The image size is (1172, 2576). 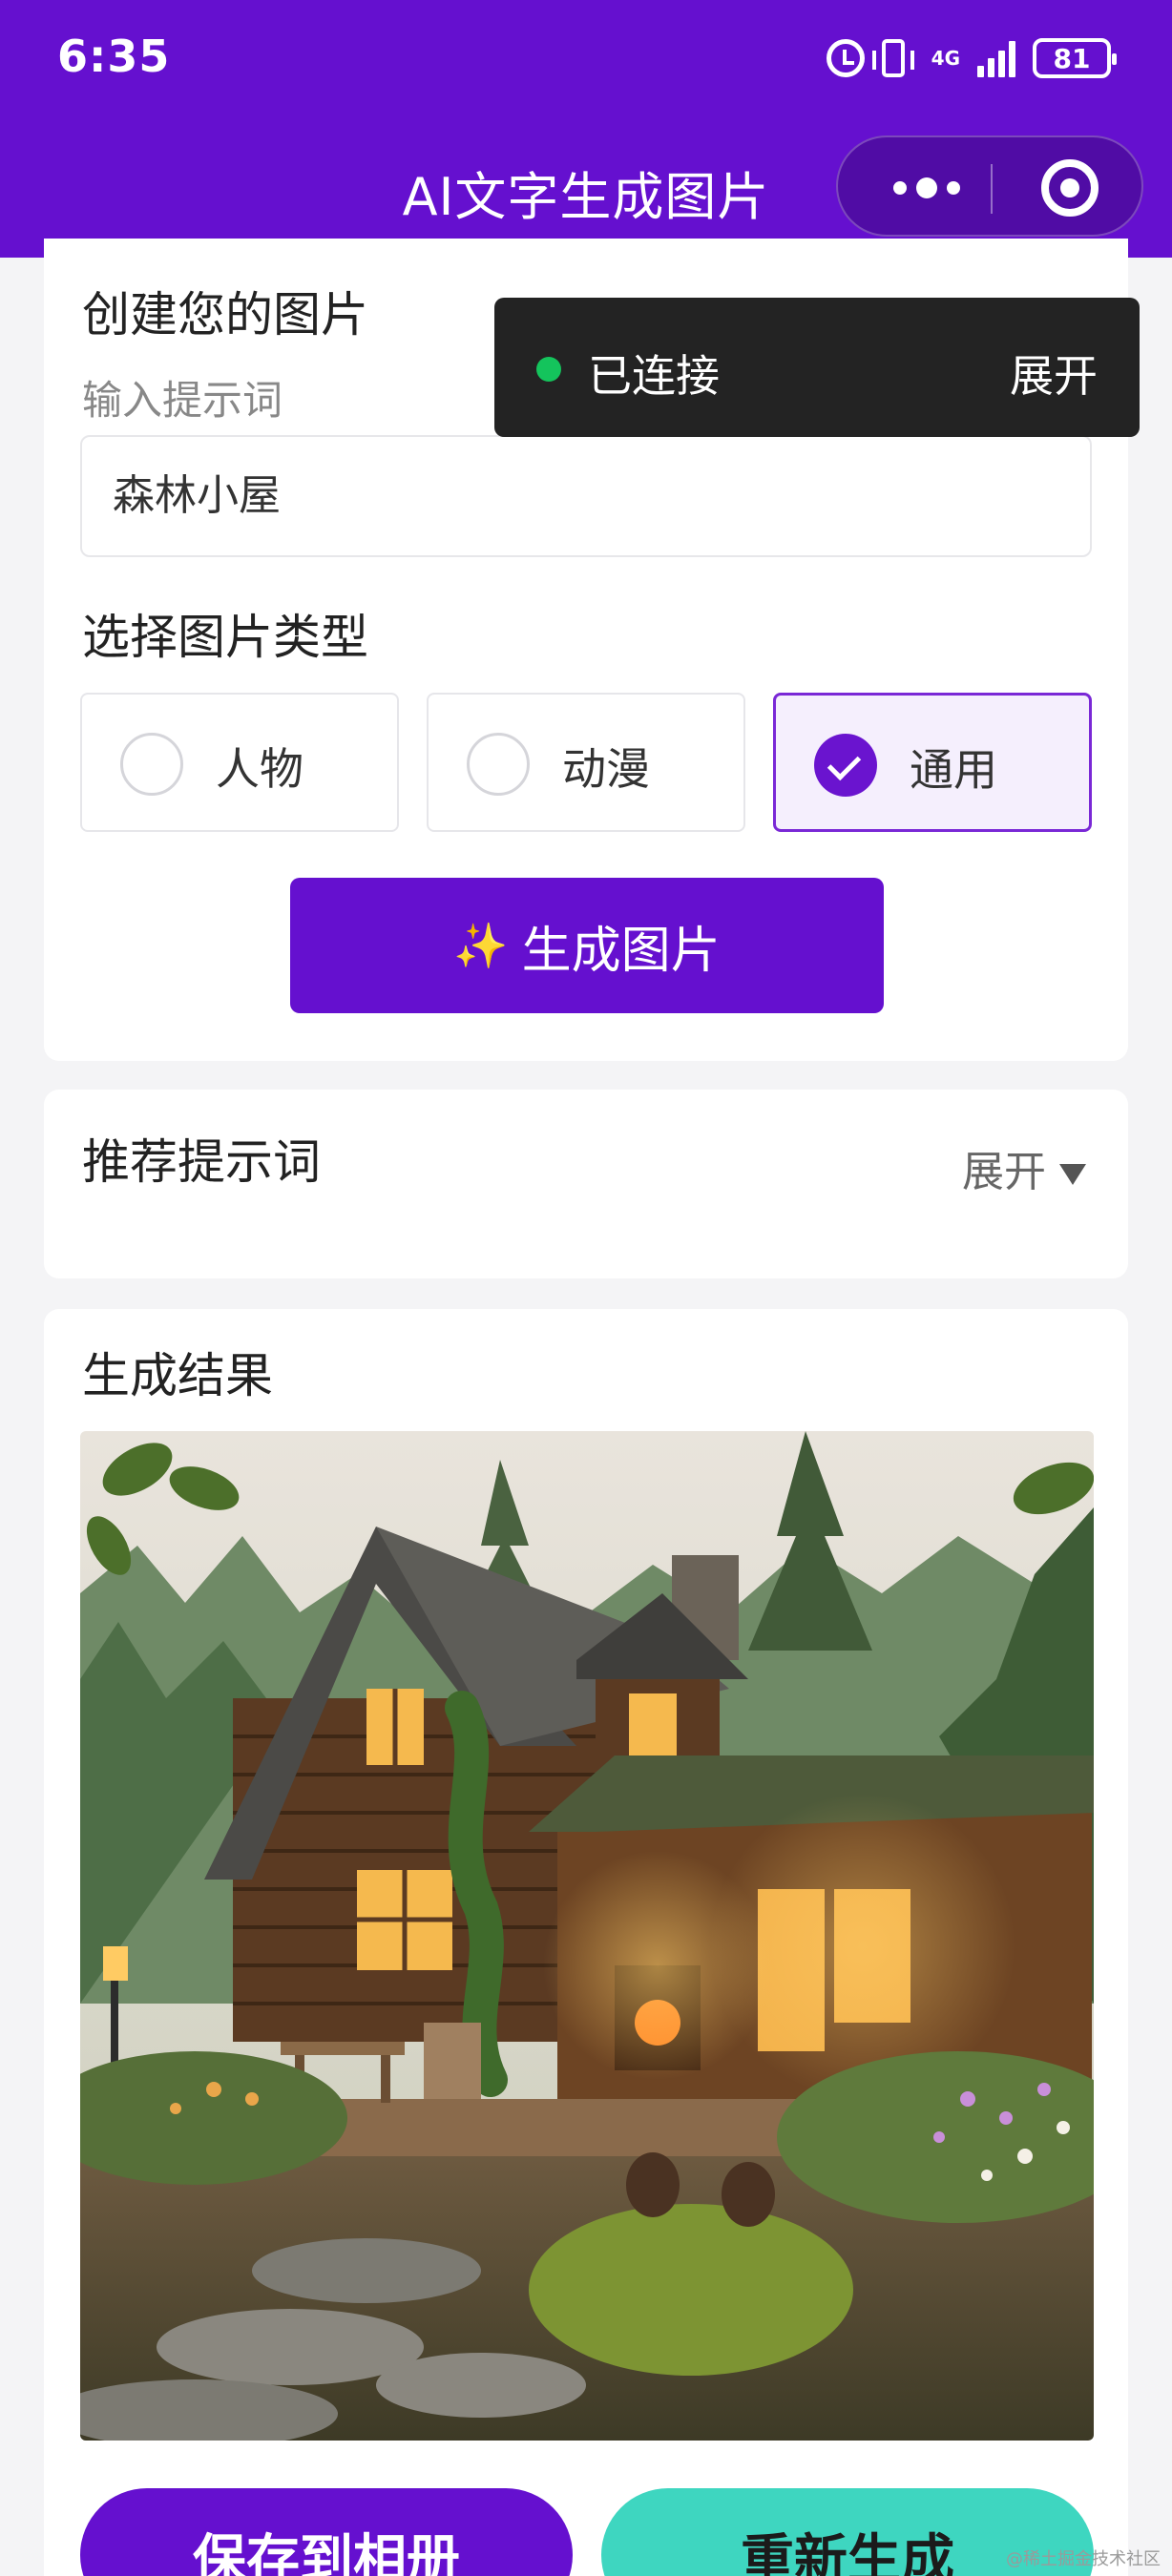 I want to click on vibrate-icon, so click(x=892, y=58).